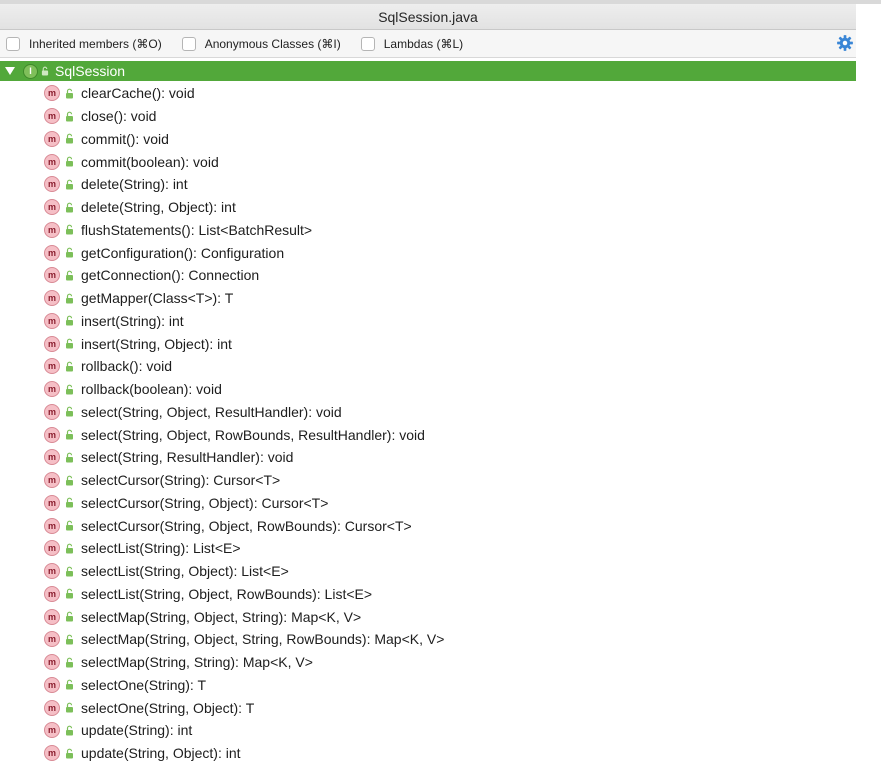  I want to click on method-item: m rollback(): void, so click(428, 366).